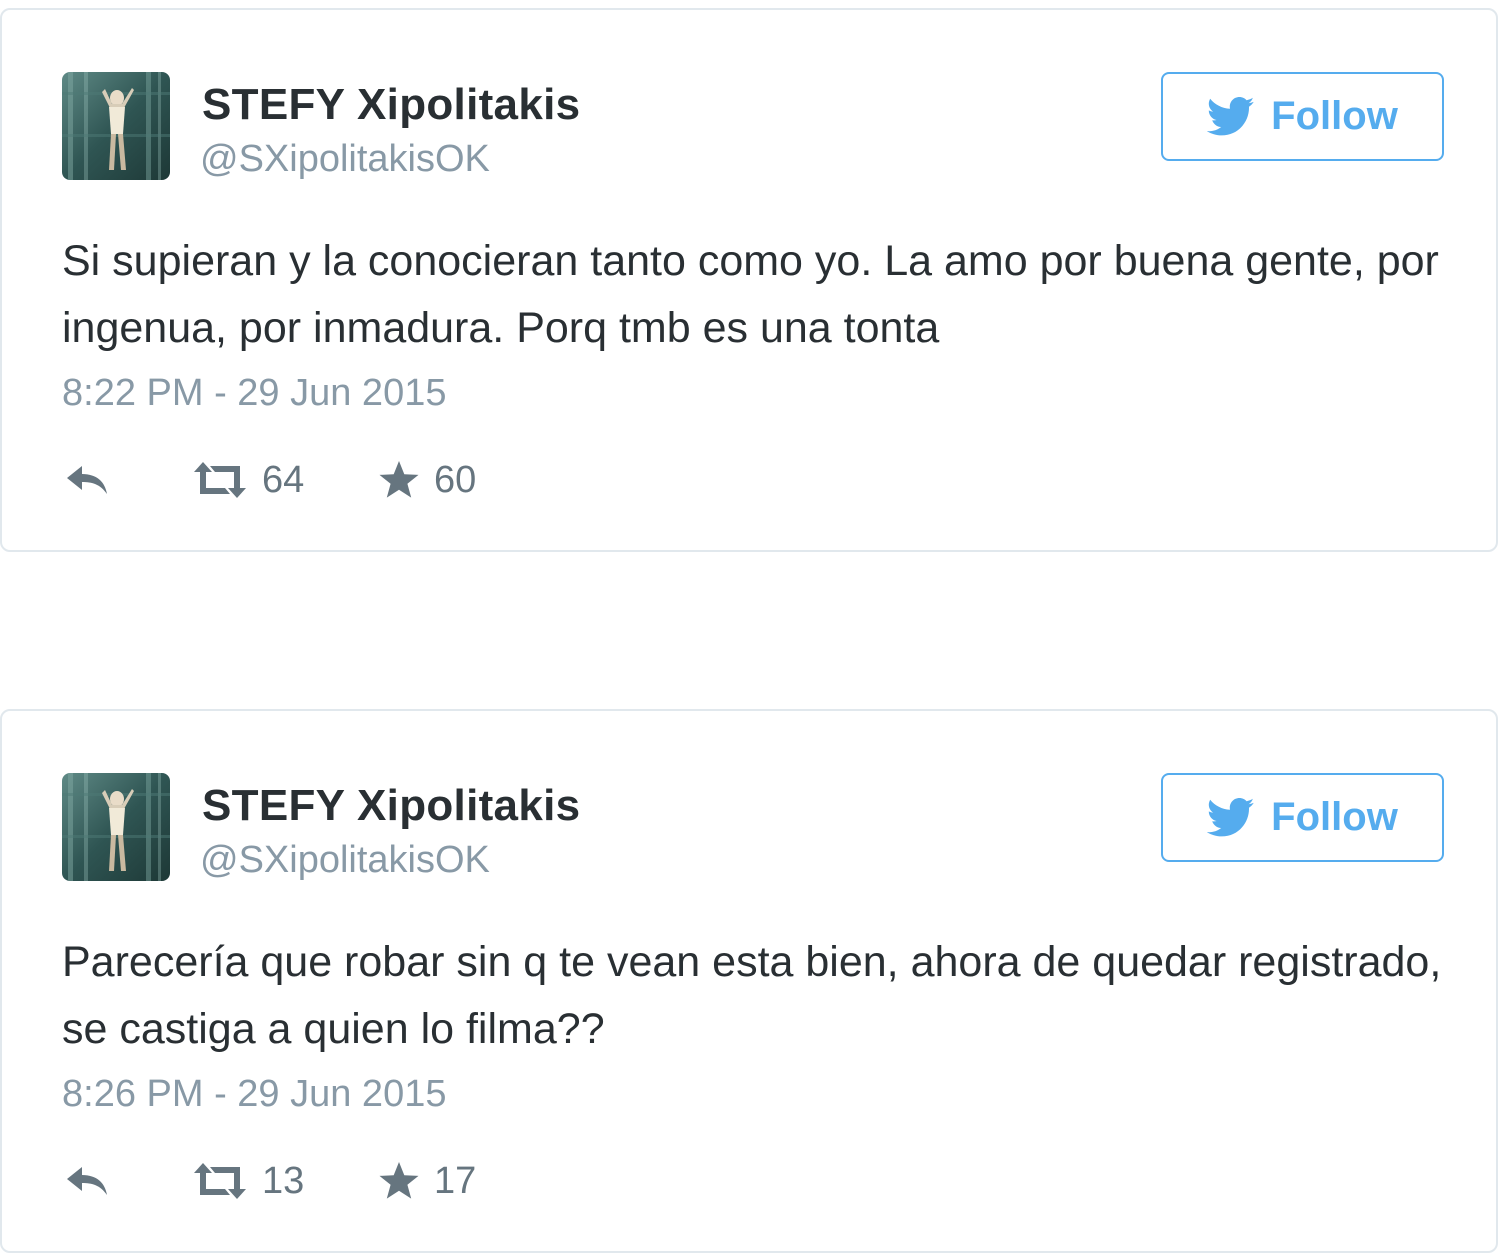 The height and width of the screenshot is (1259, 1500). I want to click on retweet-button: 64, so click(248, 480).